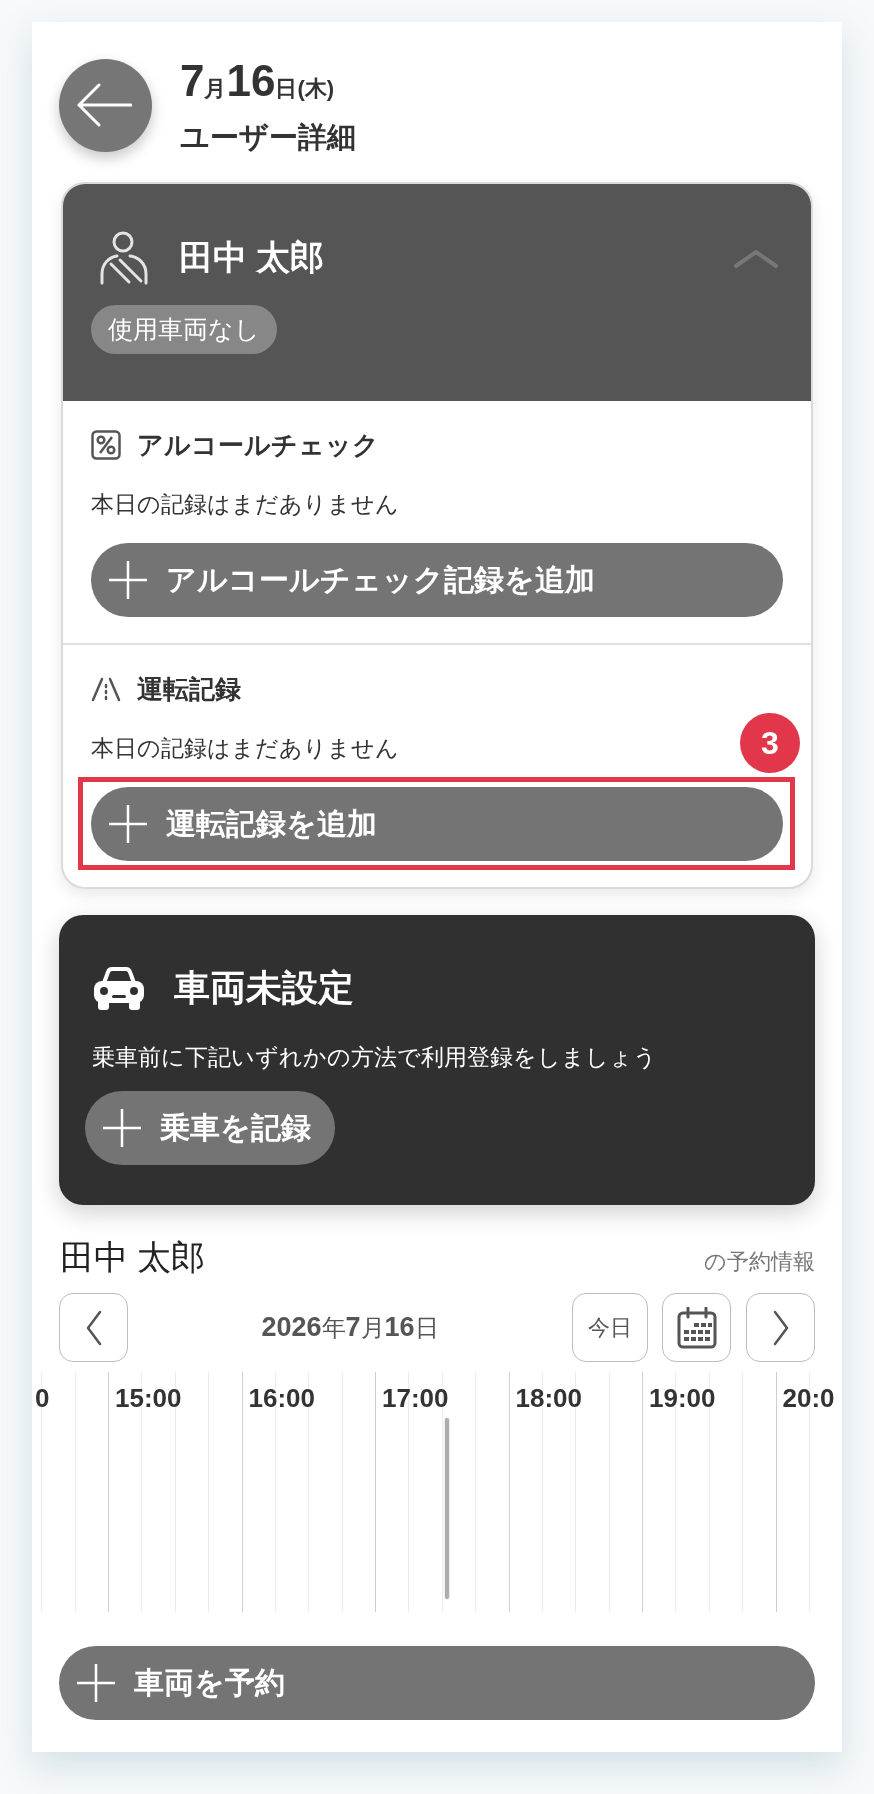 This screenshot has width=874, height=1794. I want to click on previous-button, so click(93, 1327).